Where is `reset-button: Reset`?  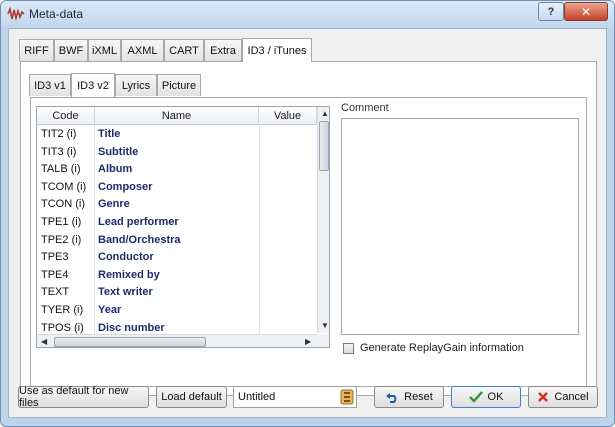
reset-button: Reset is located at coordinates (409, 397).